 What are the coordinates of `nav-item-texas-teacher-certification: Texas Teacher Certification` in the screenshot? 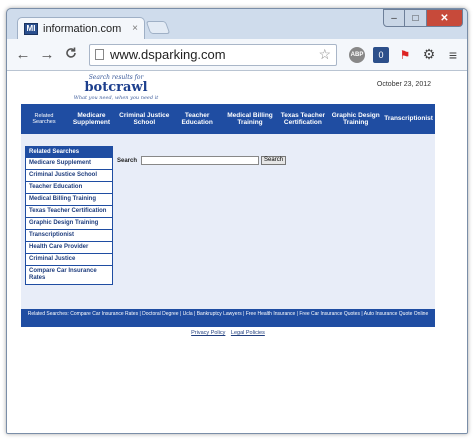 It's located at (302, 119).